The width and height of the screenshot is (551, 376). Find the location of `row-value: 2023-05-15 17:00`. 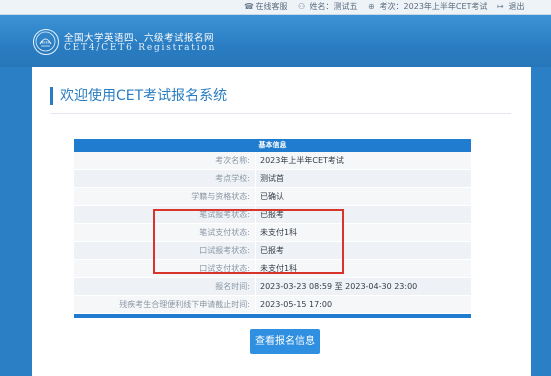

row-value: 2023-05-15 17:00 is located at coordinates (296, 304).